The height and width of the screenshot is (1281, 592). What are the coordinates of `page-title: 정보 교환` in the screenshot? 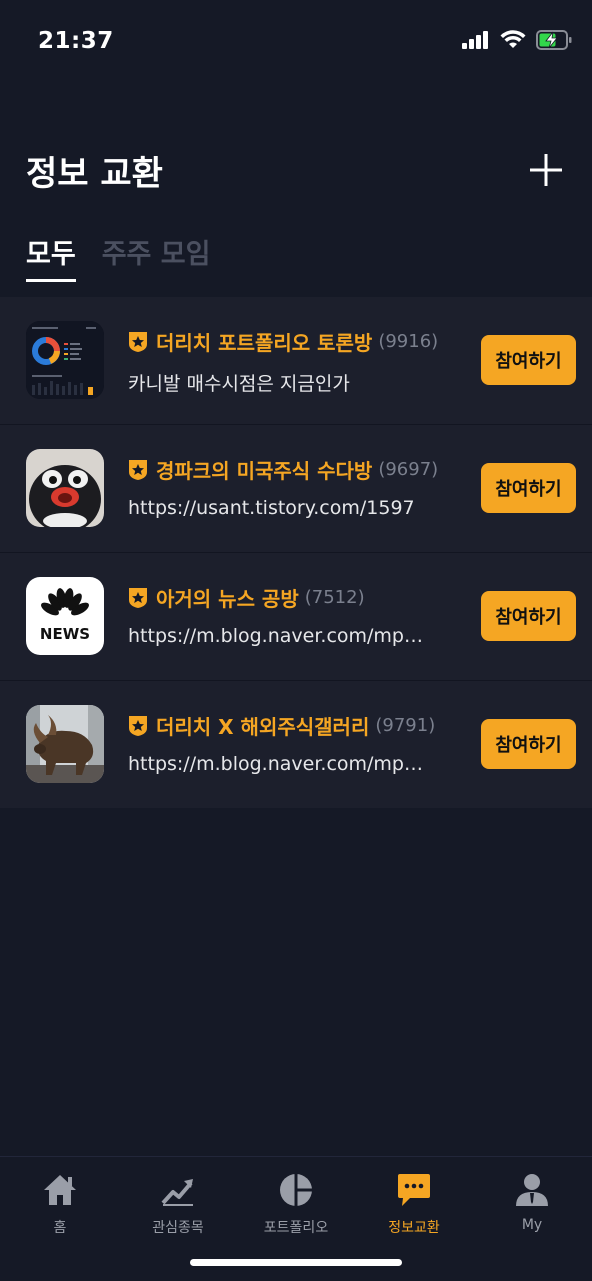 It's located at (94, 174).